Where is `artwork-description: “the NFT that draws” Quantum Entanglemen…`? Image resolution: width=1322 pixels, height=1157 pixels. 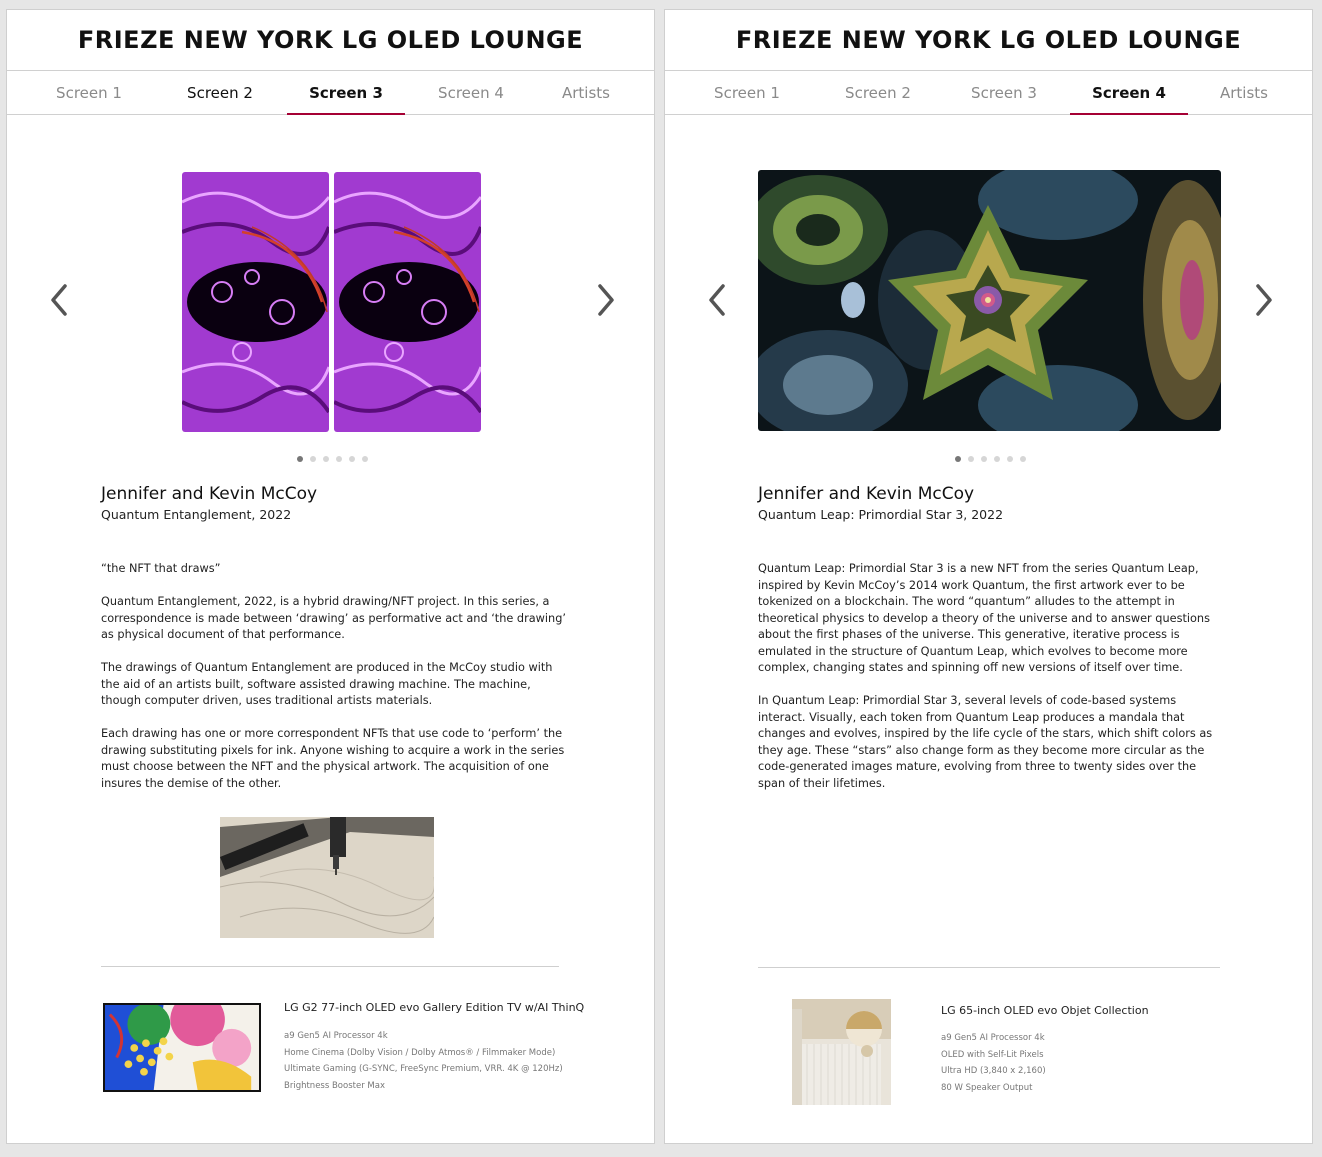
artwork-description: “the NFT that draws” Quantum Entanglemen… is located at coordinates (336, 685).